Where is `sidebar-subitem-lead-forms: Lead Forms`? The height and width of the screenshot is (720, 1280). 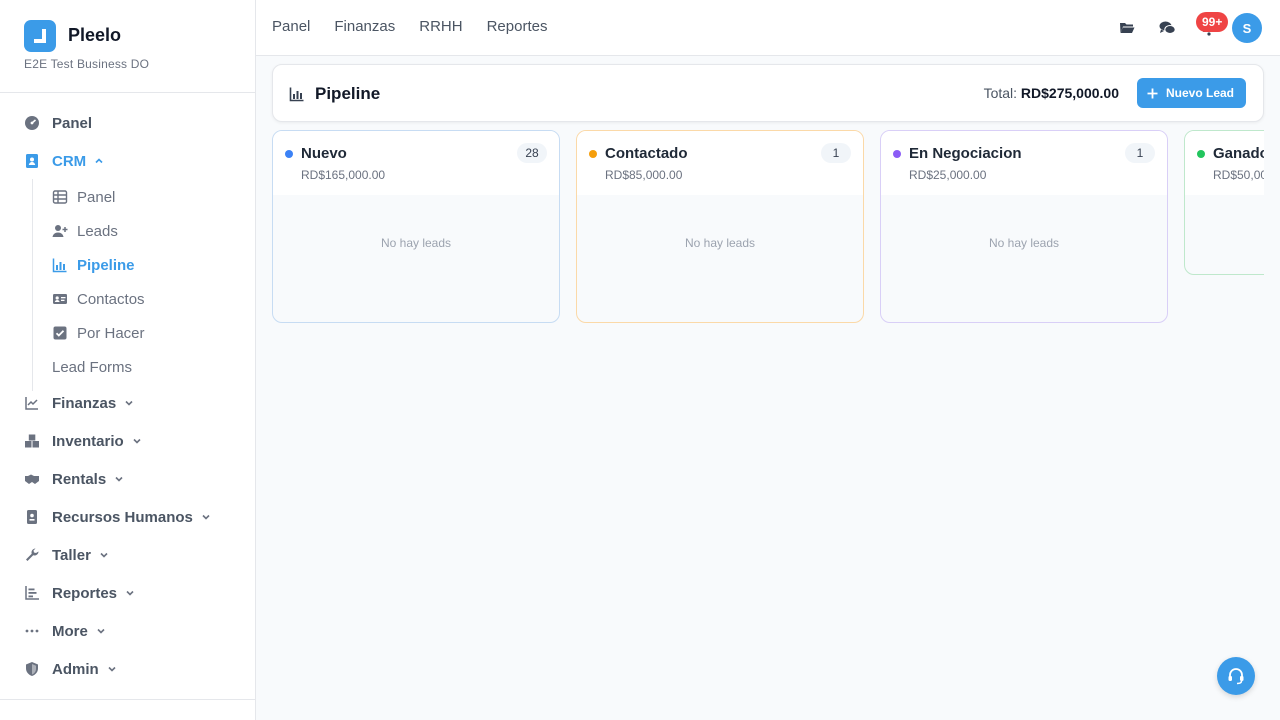 sidebar-subitem-lead-forms: Lead Forms is located at coordinates (92, 367).